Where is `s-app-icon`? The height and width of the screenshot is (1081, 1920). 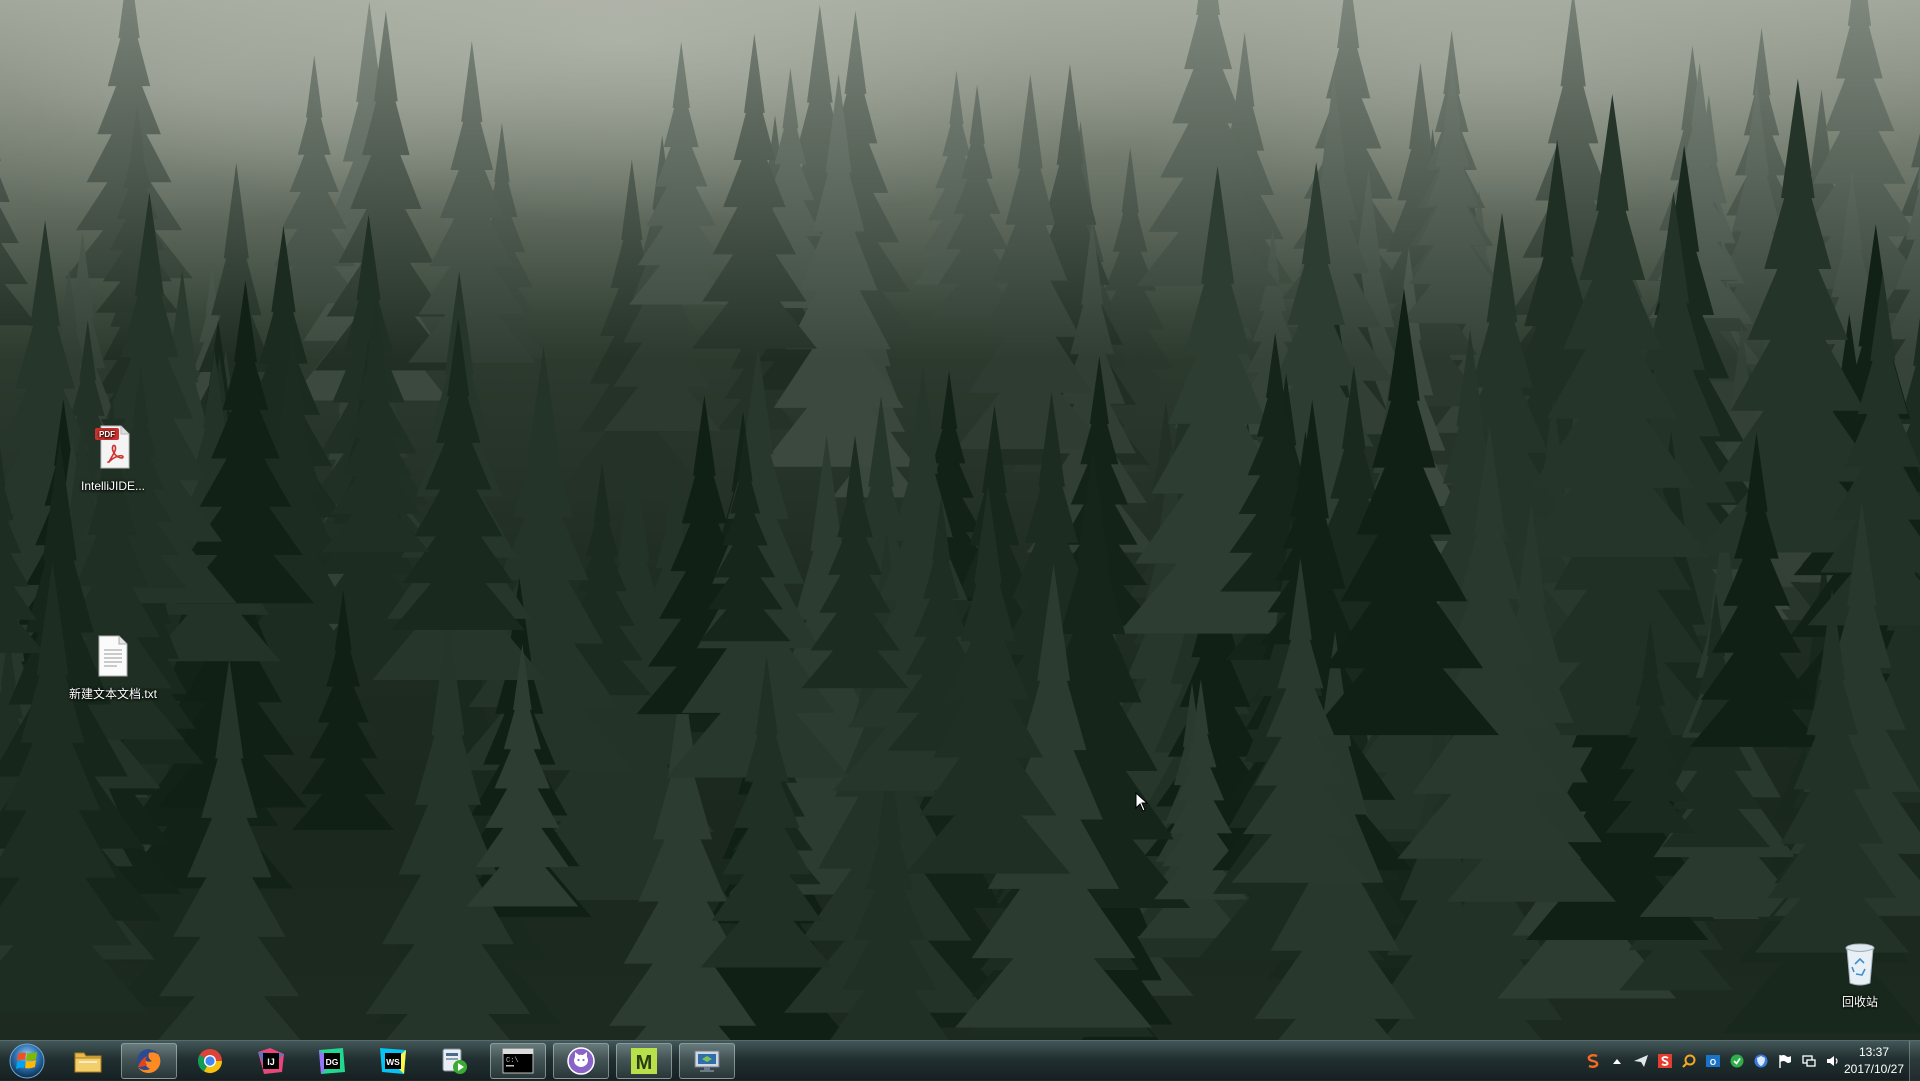
s-app-icon is located at coordinates (1665, 1061).